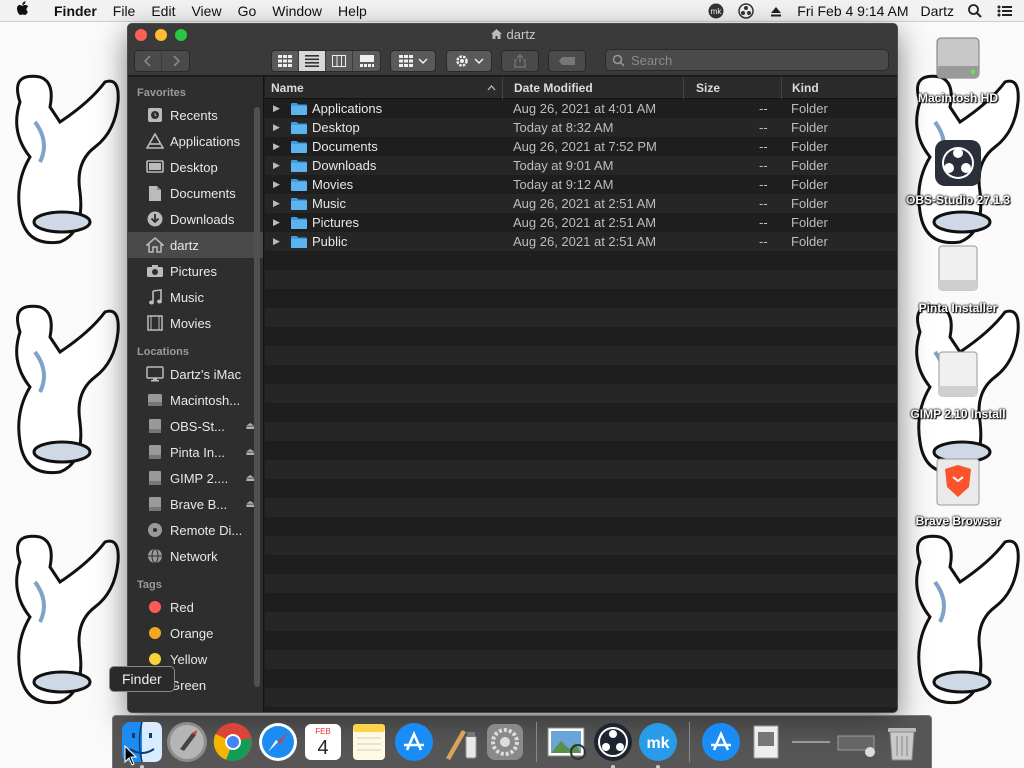  What do you see at coordinates (195, 556) in the screenshot?
I see `sidebar-item-network: Network` at bounding box center [195, 556].